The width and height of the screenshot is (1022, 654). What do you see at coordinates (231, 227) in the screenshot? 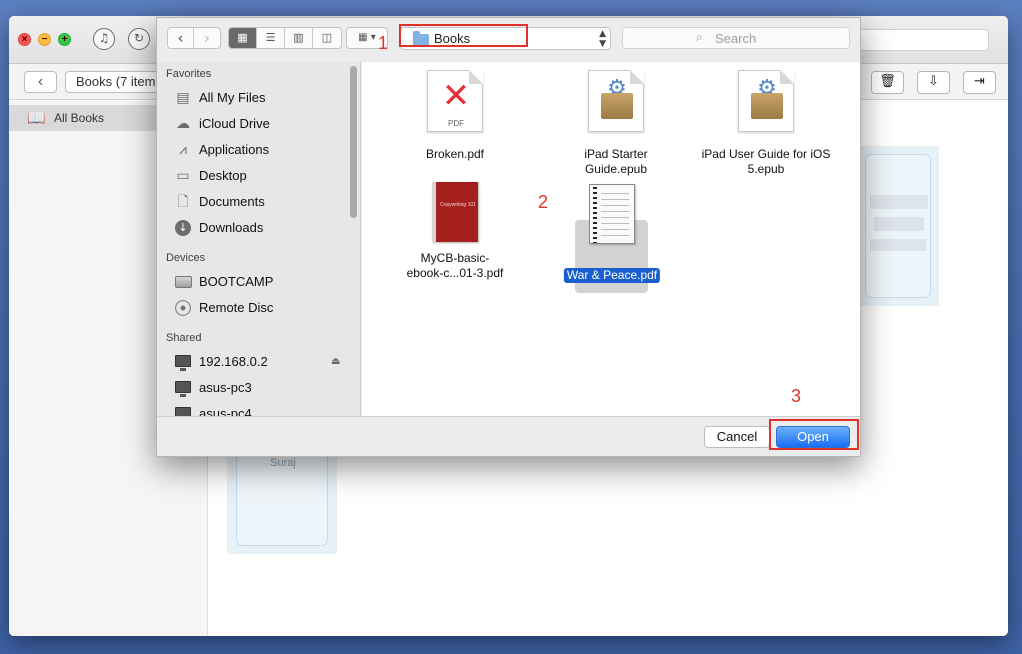
I see `sidebar-item-label: Downloads` at bounding box center [231, 227].